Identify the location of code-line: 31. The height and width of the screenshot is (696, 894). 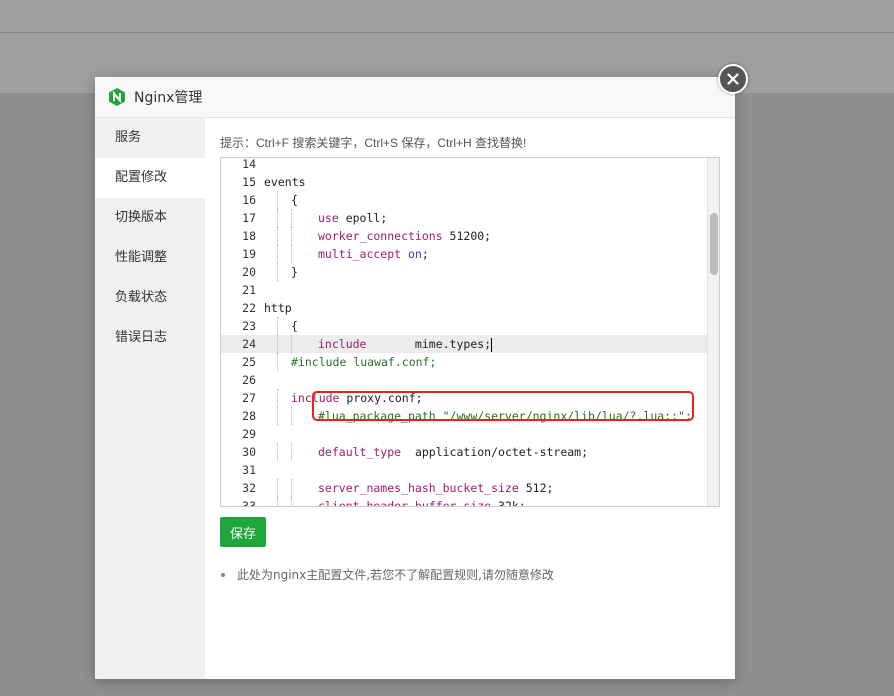
(464, 470).